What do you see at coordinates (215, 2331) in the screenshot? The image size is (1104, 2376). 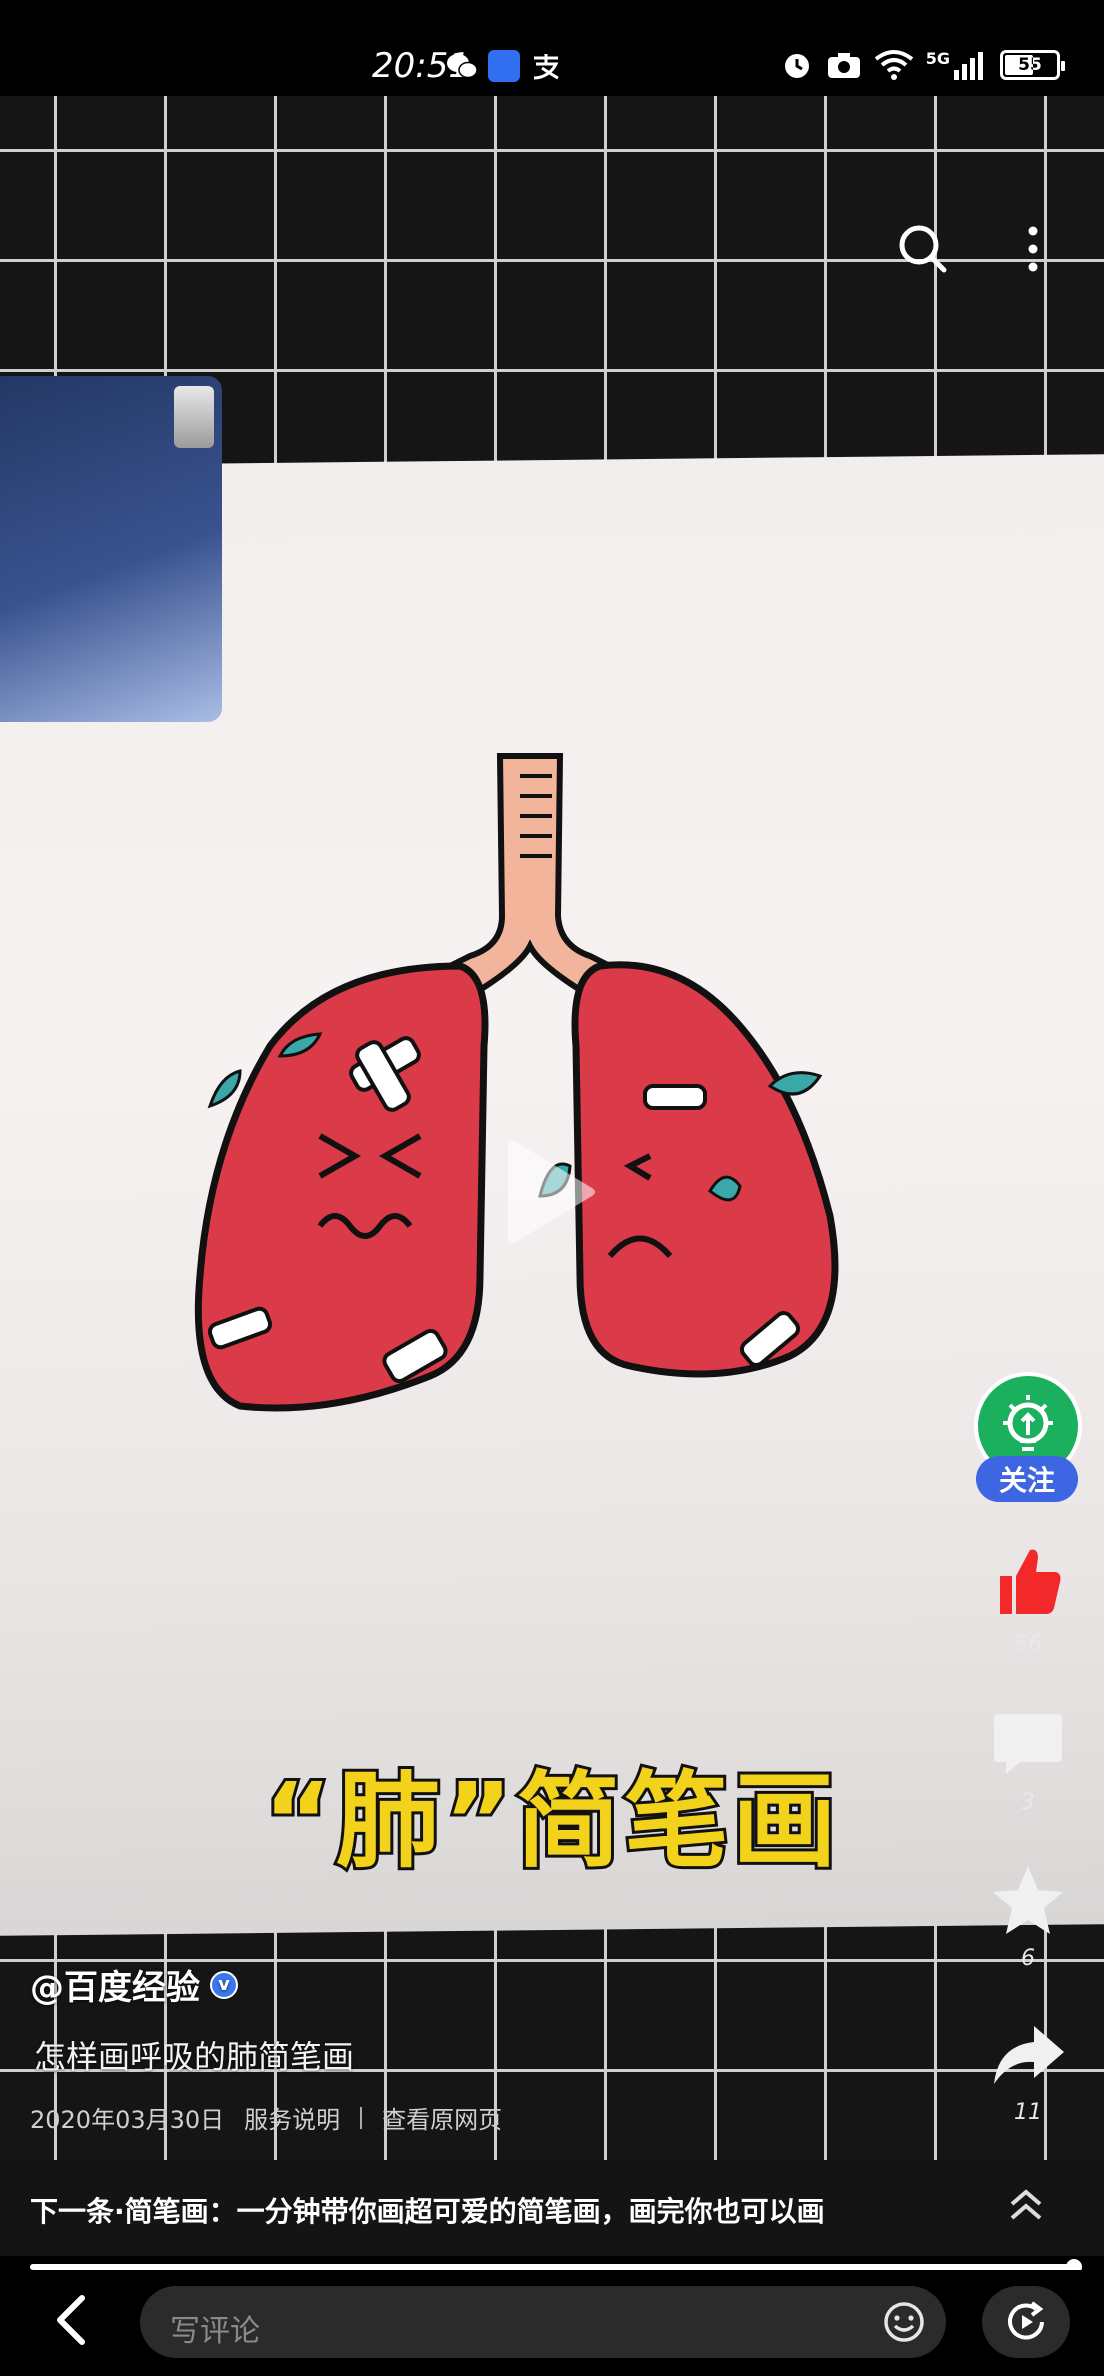 I see `comment-placeholder: 写评论` at bounding box center [215, 2331].